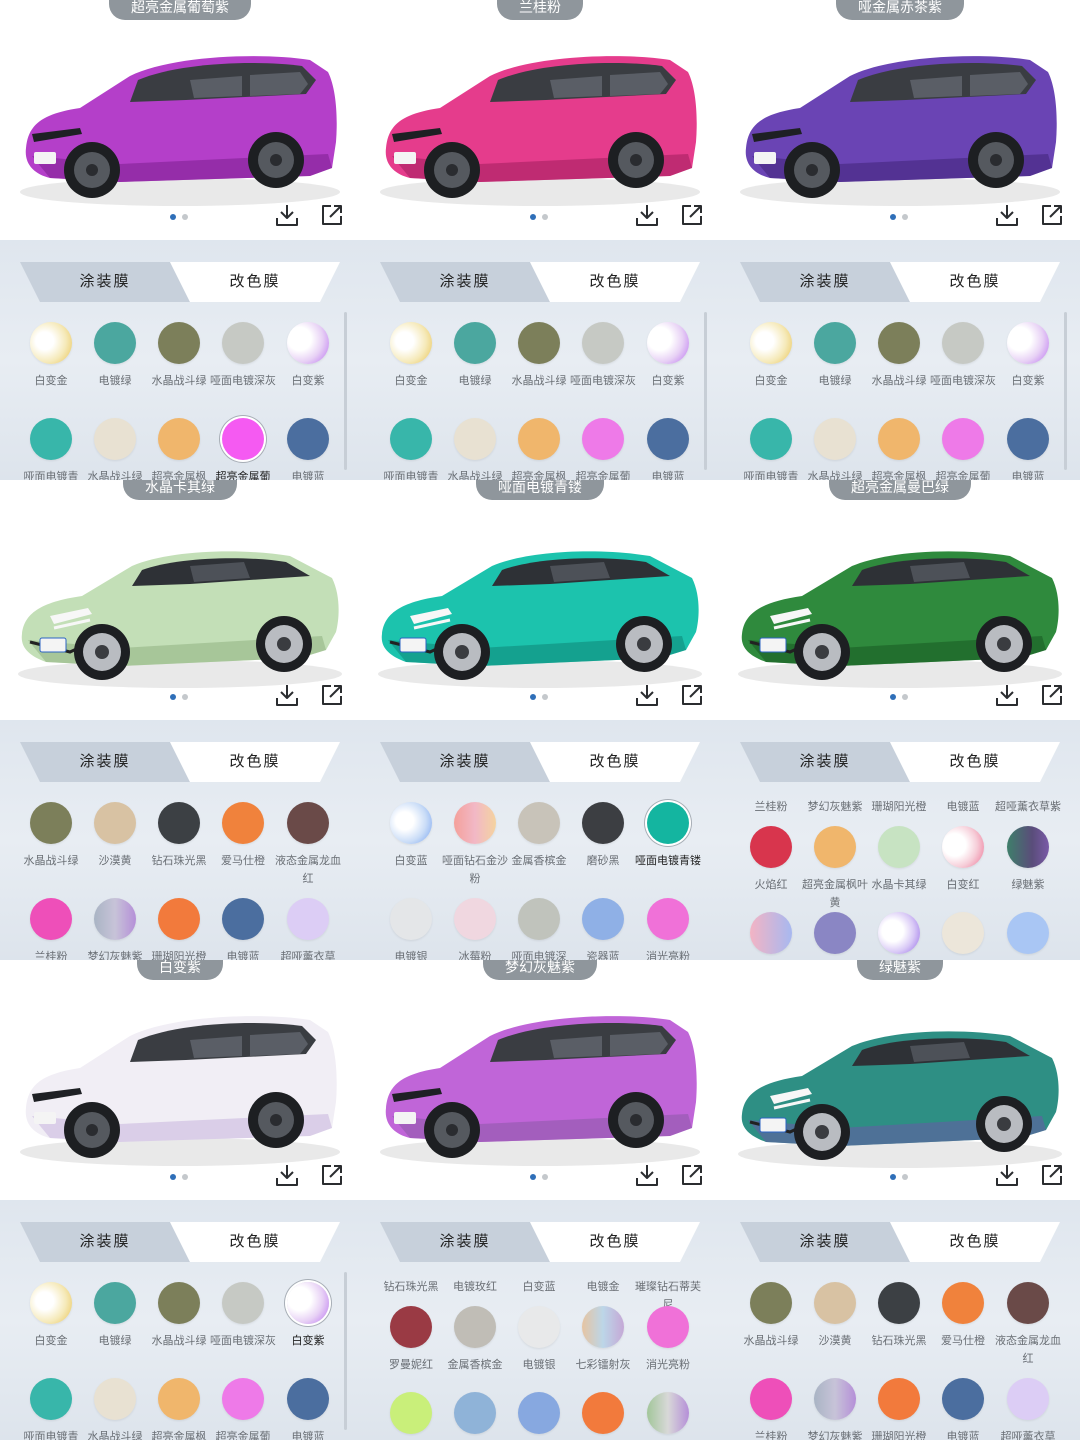 This screenshot has height=1440, width=1080. Describe the element at coordinates (475, 845) in the screenshot. I see `color-swatch: 哑面钻石金沙粉` at that location.